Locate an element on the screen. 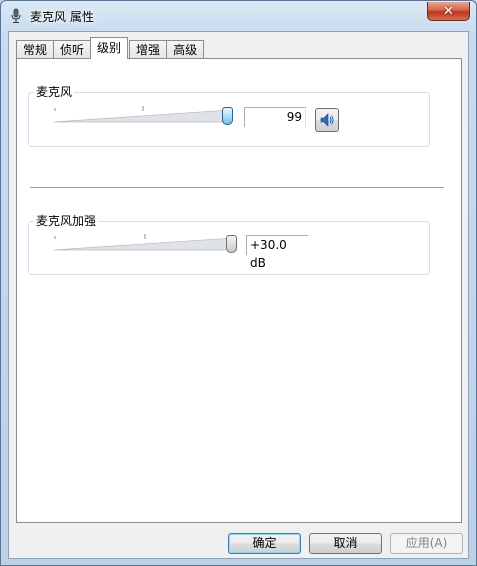 The height and width of the screenshot is (566, 477). boost-level-value: +30.0 dB is located at coordinates (277, 252).